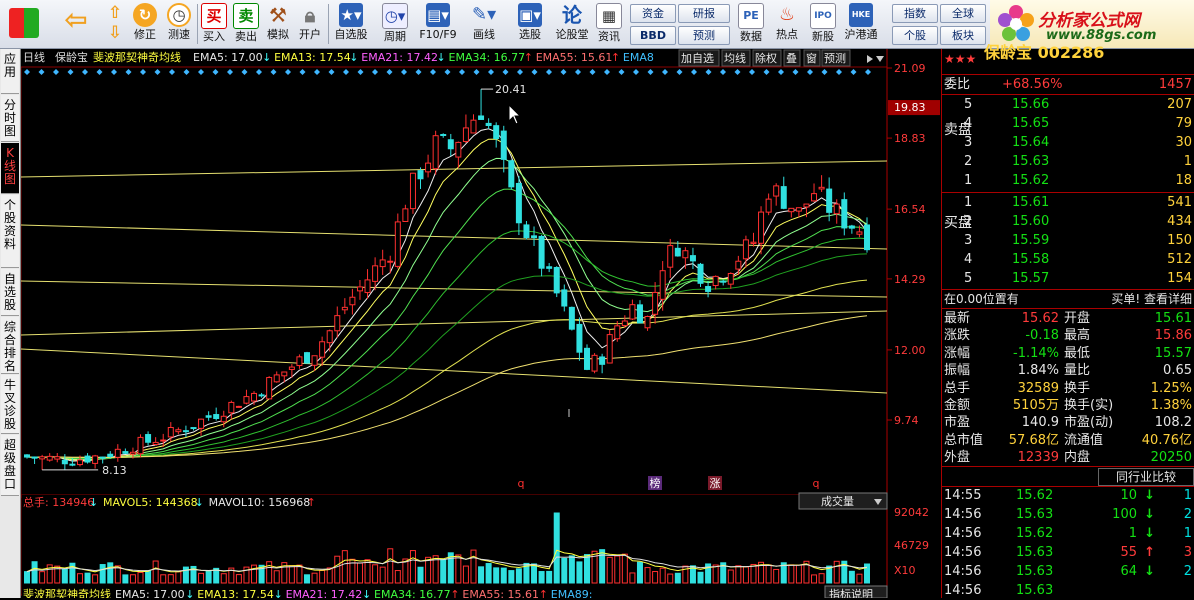 The image size is (1194, 600). What do you see at coordinates (1146, 477) in the screenshot?
I see `industry-compare-button: 同行业比较` at bounding box center [1146, 477].